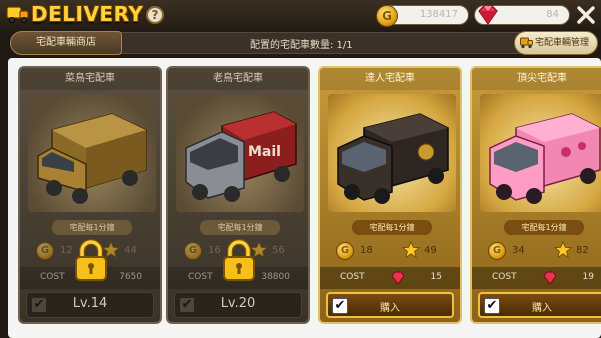  Describe the element at coordinates (66, 250) in the screenshot. I see `coin-reward: 12` at that location.